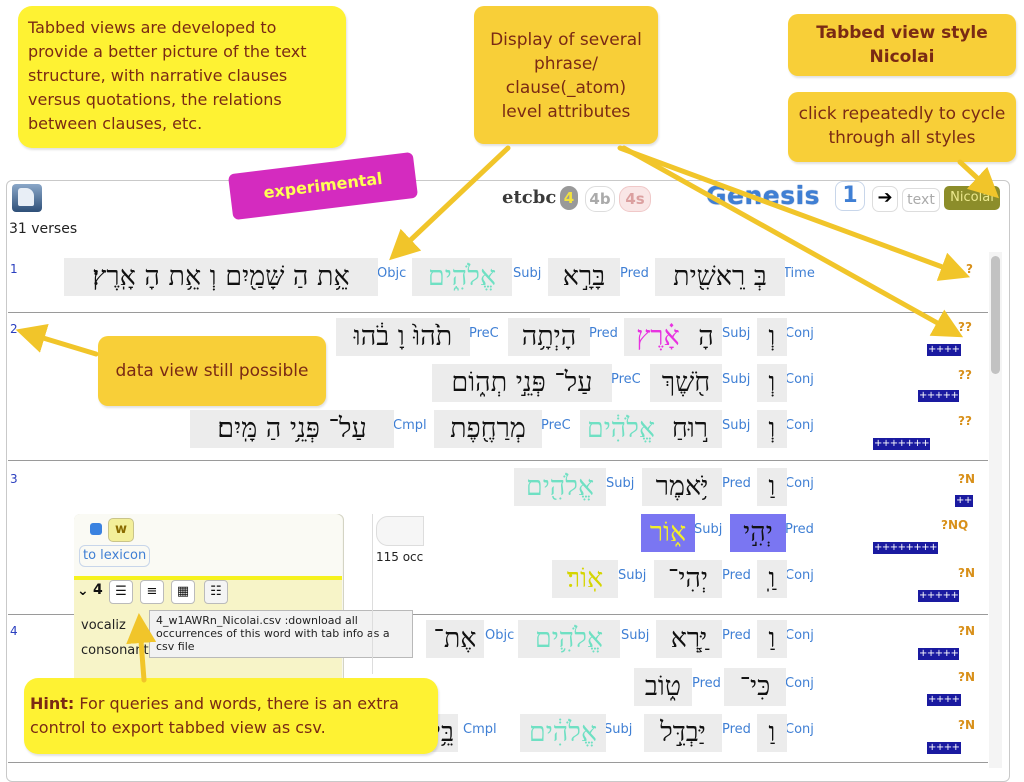  What do you see at coordinates (27, 198) in the screenshot?
I see `app-logo-icon` at bounding box center [27, 198].